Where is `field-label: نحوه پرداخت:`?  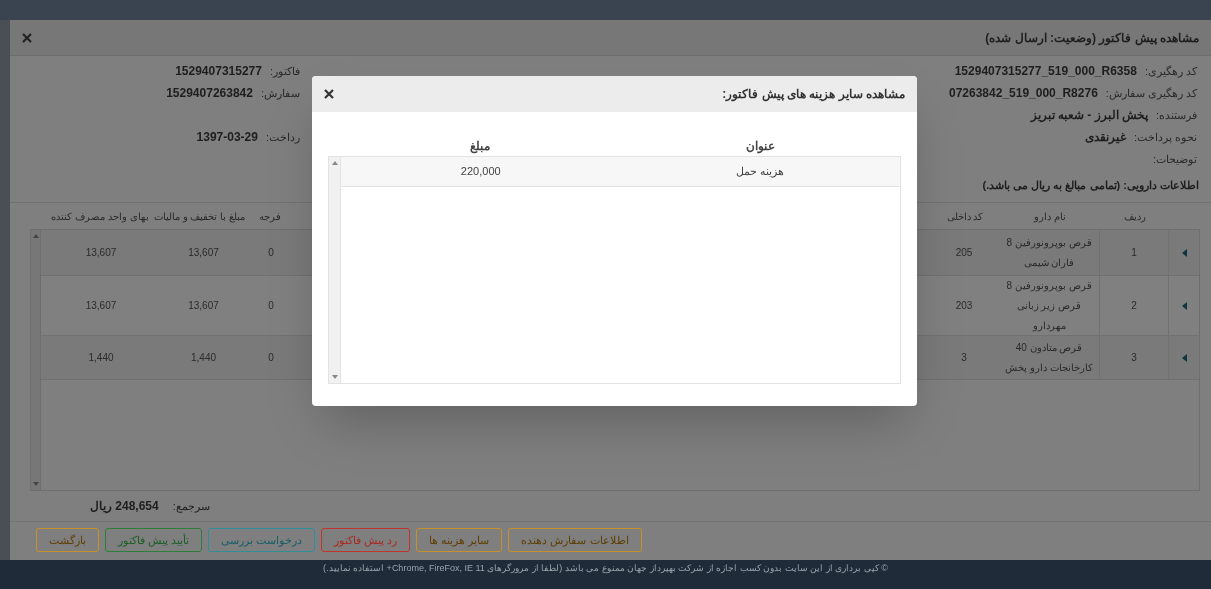
field-label: نحوه پرداخت: is located at coordinates (1165, 136).